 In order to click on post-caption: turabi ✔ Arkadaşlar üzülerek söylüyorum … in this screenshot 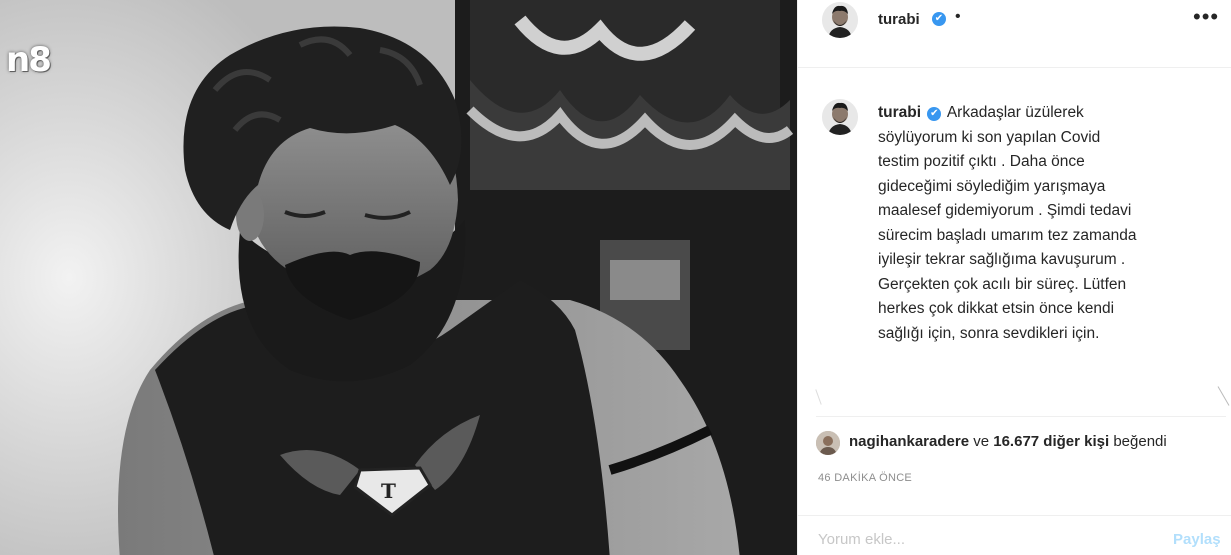, I will do `click(1038, 223)`.